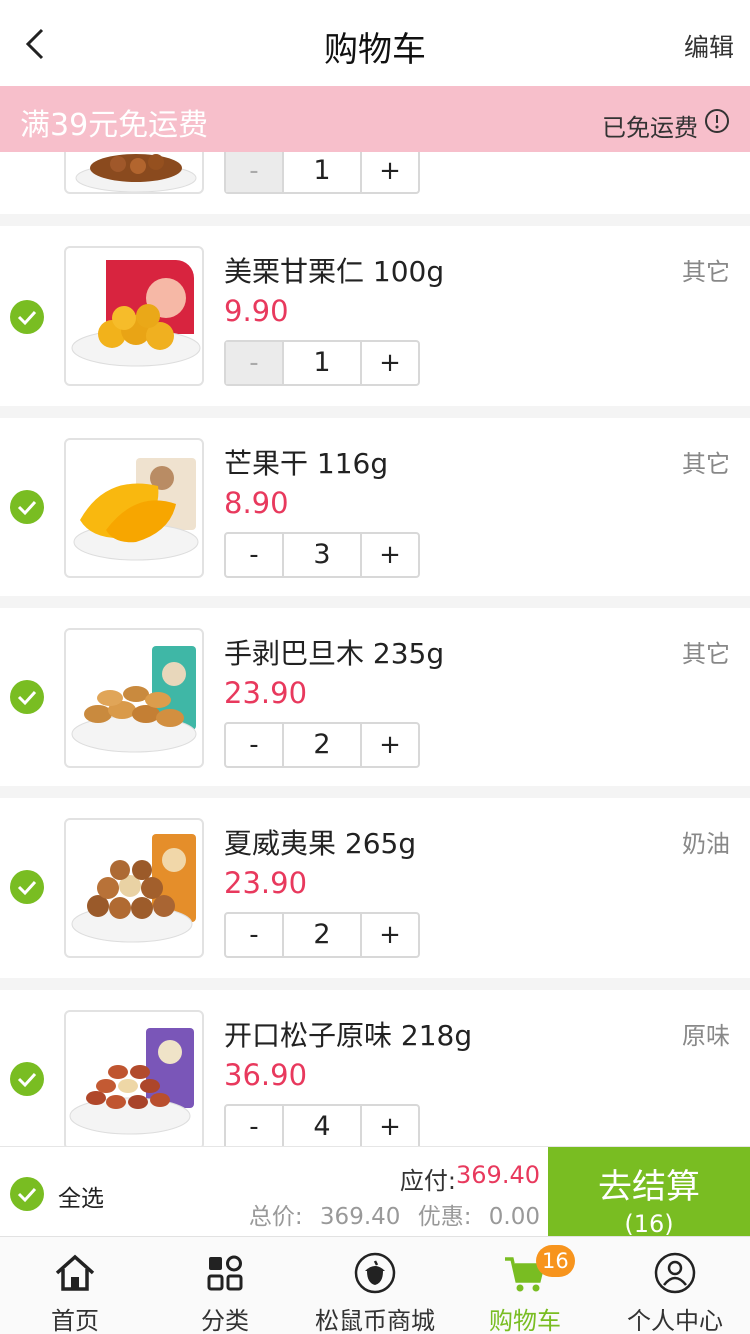  I want to click on user-icon, so click(675, 1273).